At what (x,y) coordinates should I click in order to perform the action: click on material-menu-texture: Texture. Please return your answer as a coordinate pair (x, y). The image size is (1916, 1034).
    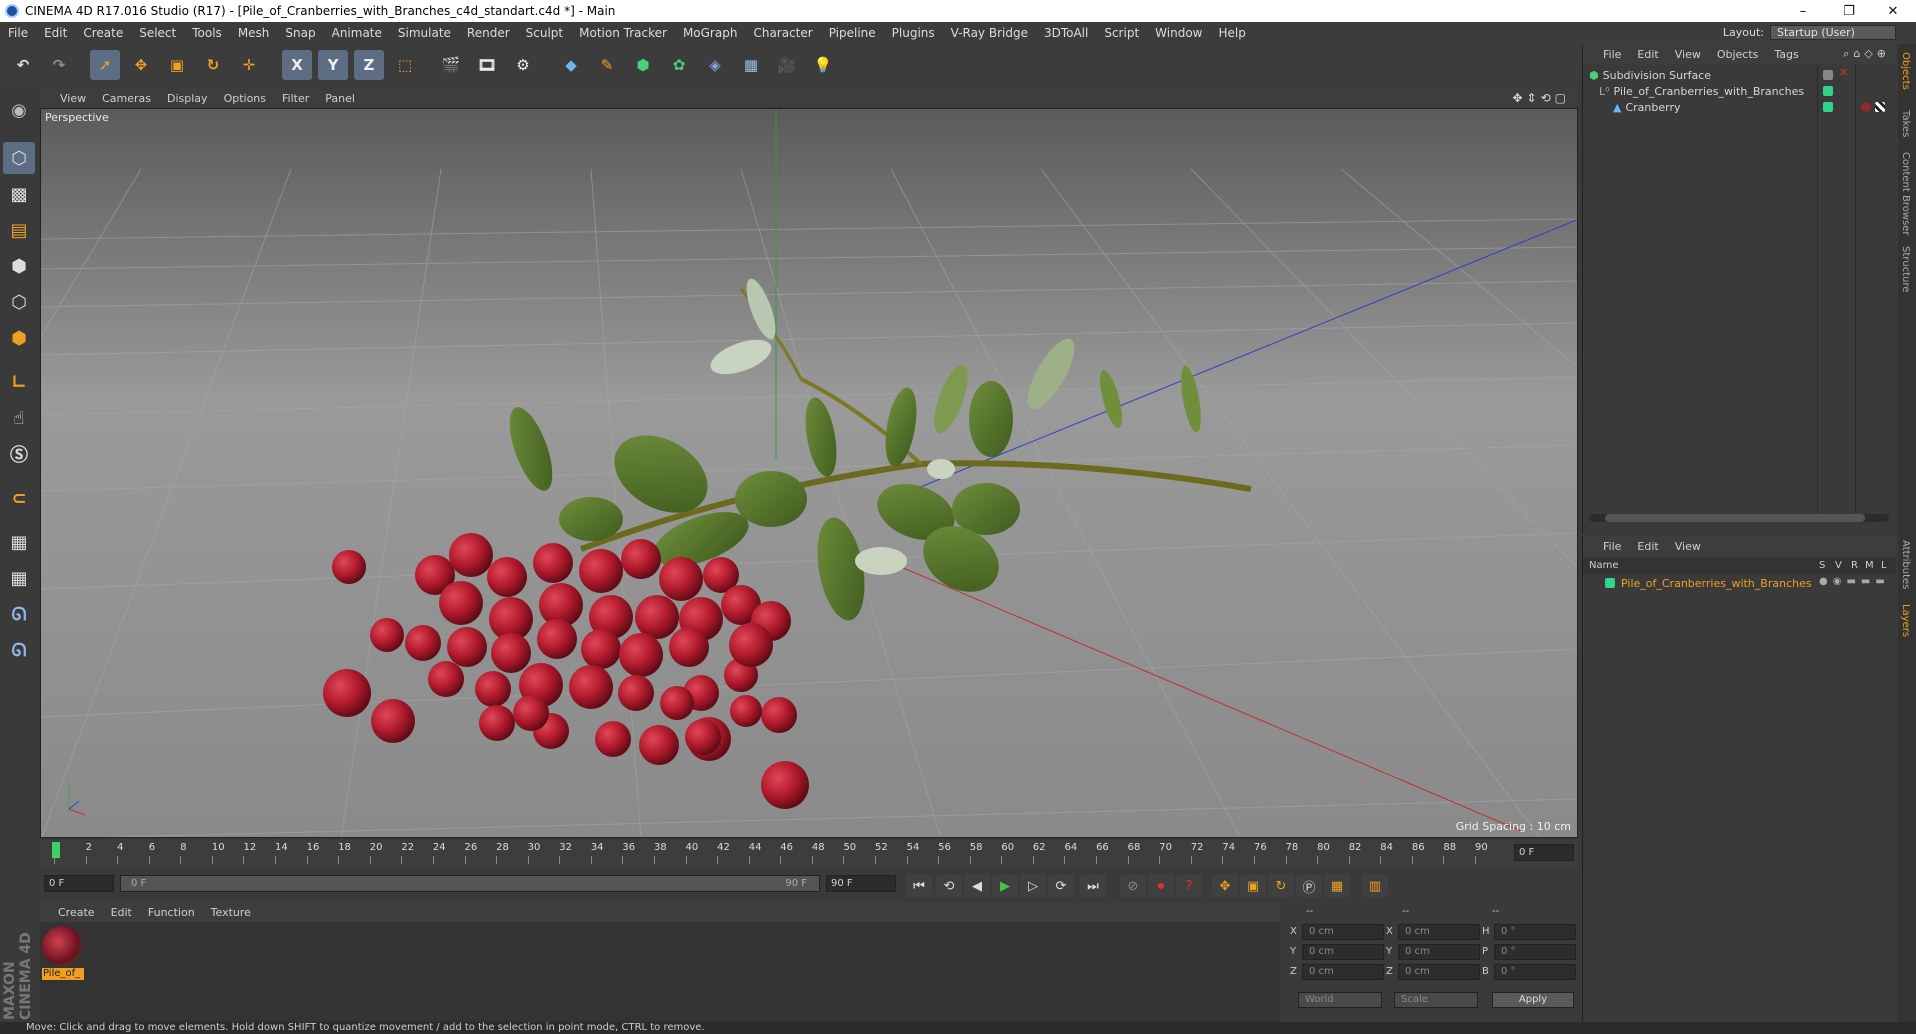
    Looking at the image, I should click on (231, 912).